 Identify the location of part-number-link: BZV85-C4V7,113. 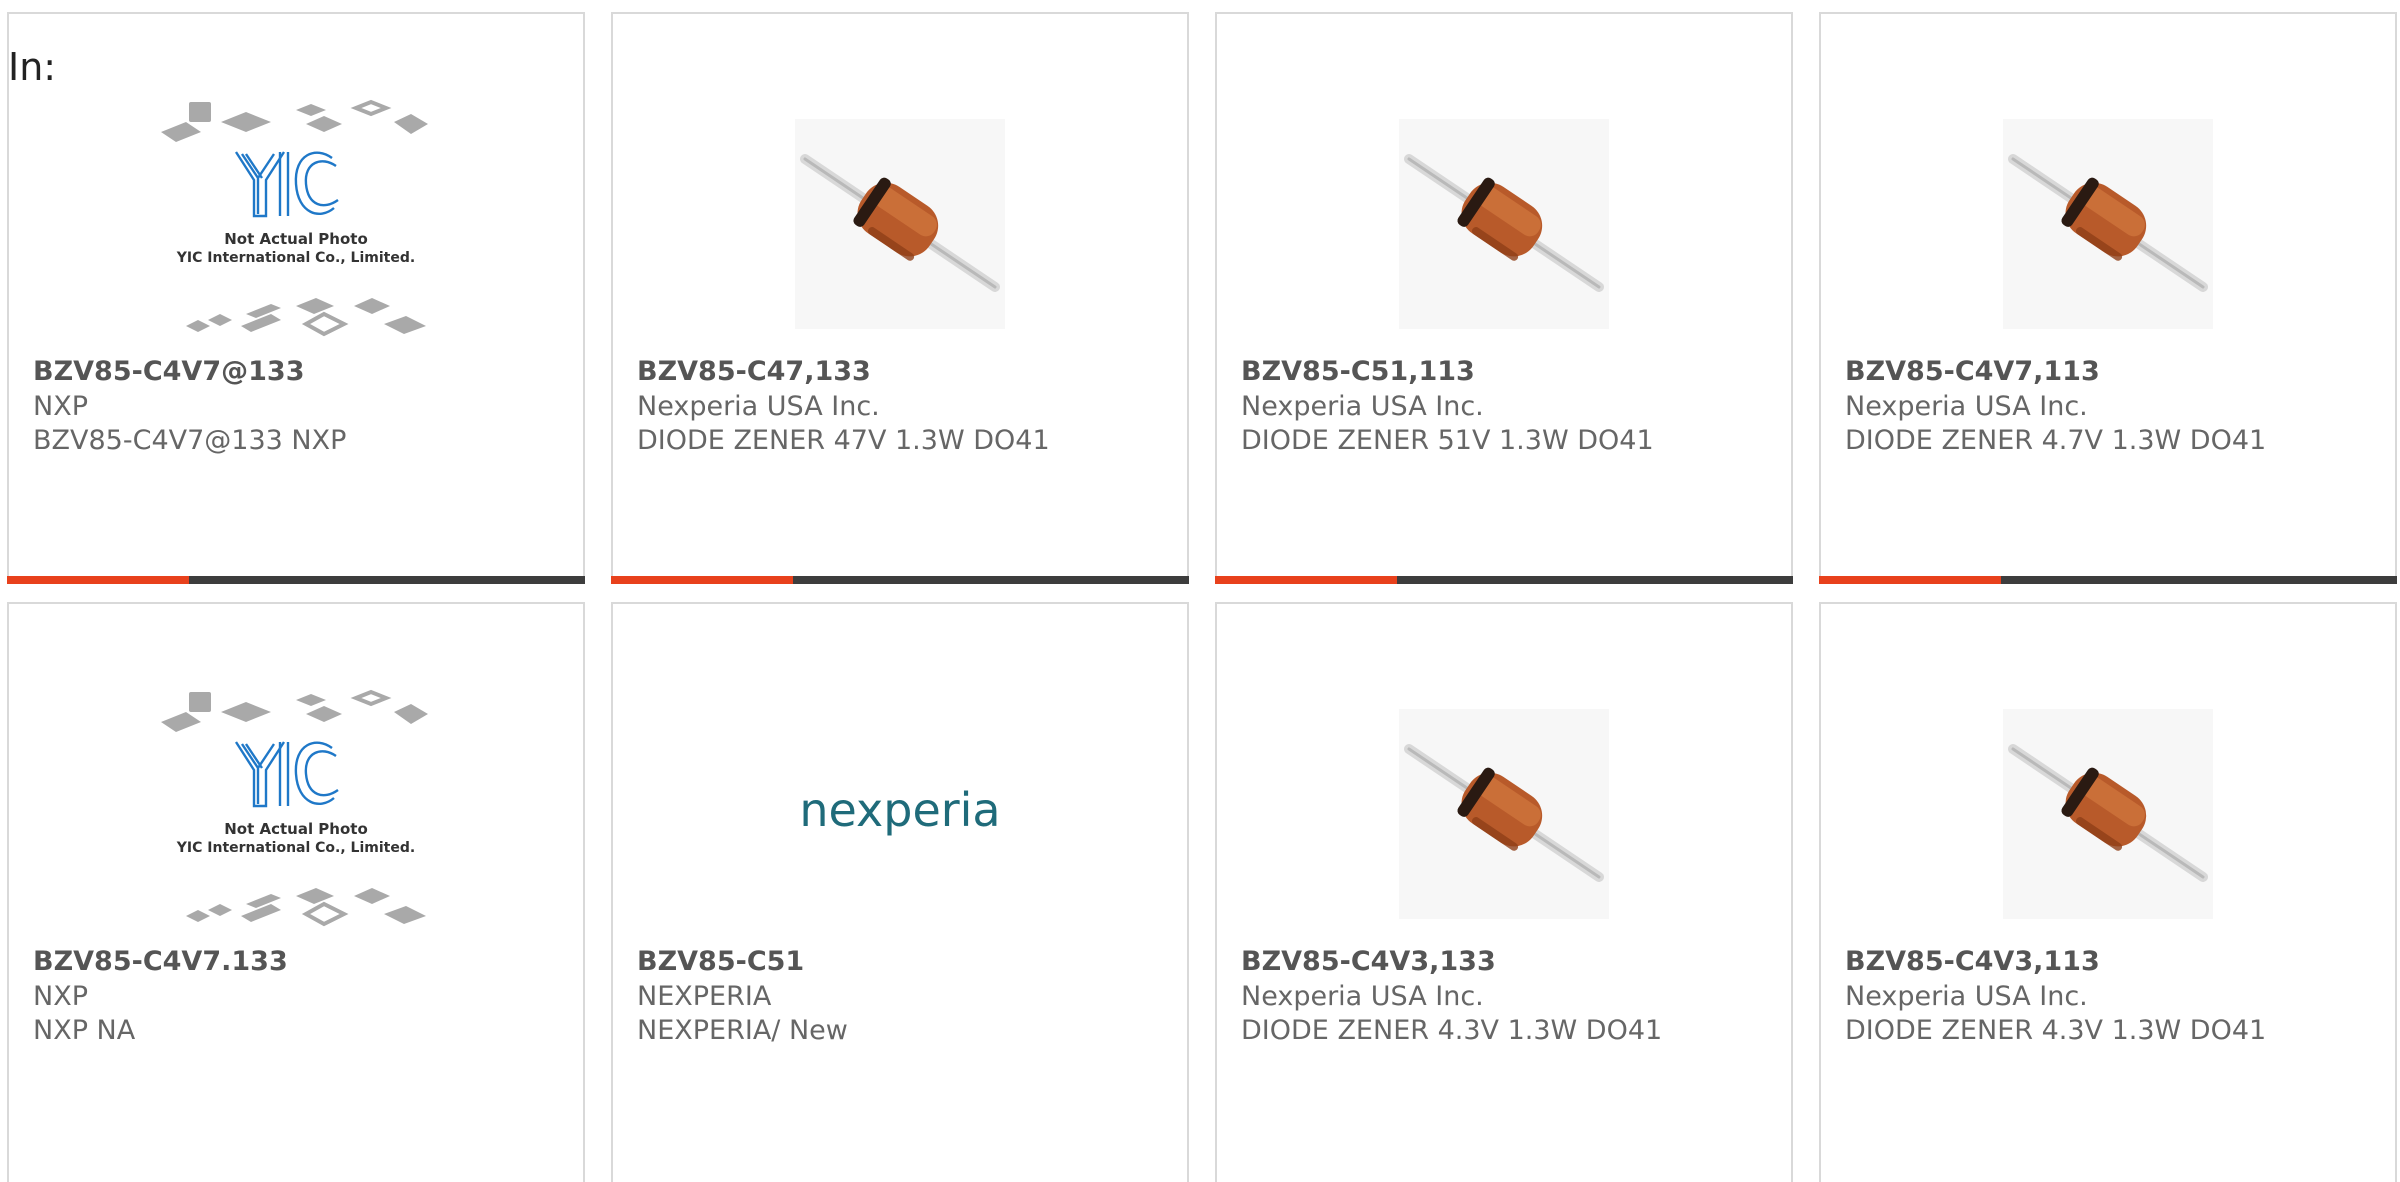
(1972, 371).